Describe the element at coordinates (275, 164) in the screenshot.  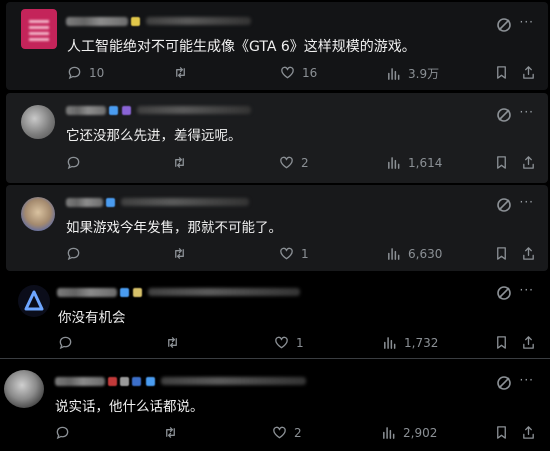
I see `action-bar: 2 1,614` at that location.